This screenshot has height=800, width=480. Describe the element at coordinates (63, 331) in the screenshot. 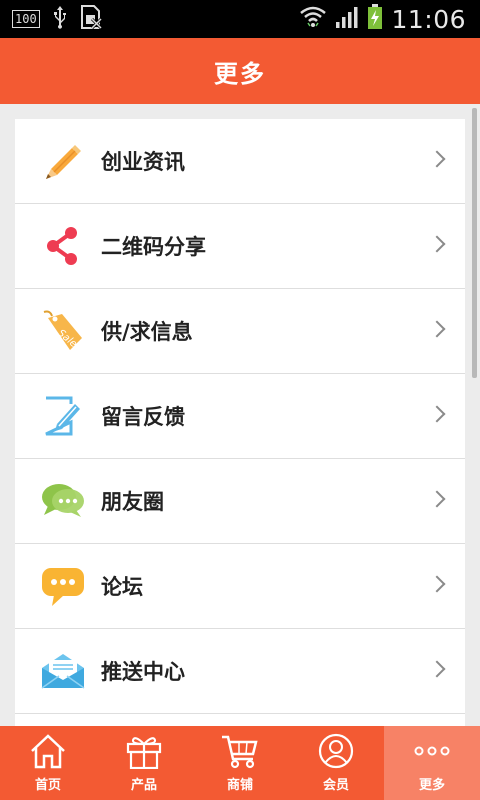

I see `sale-tag-icon: Sale` at that location.